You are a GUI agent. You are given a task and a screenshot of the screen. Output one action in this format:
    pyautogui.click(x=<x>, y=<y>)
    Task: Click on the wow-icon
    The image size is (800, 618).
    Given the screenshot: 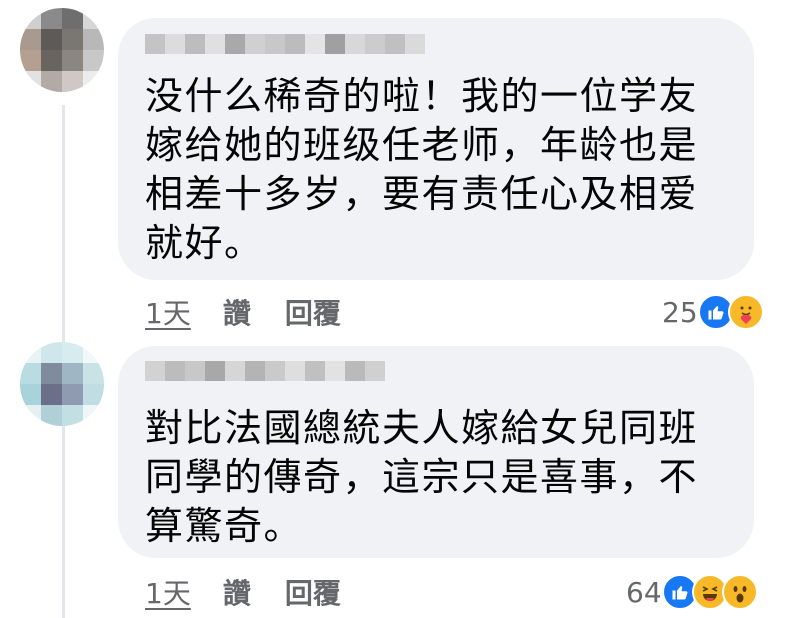 What is the action you would take?
    pyautogui.click(x=739, y=592)
    